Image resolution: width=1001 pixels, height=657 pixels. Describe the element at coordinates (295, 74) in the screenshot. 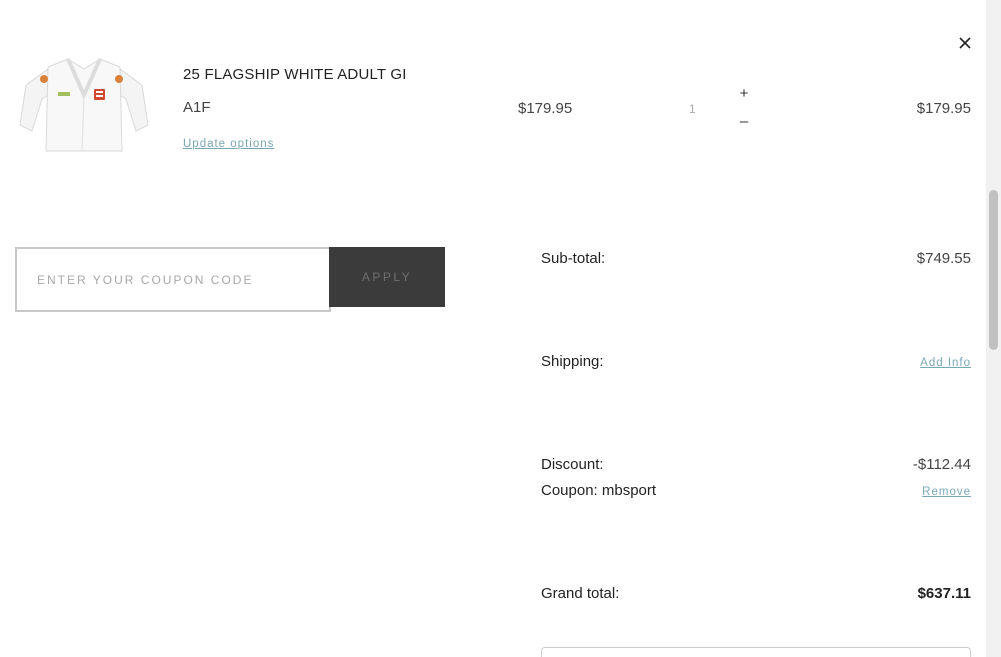

I see `product-name: 25 FLAGSHIP WHITE ADULT GI` at that location.